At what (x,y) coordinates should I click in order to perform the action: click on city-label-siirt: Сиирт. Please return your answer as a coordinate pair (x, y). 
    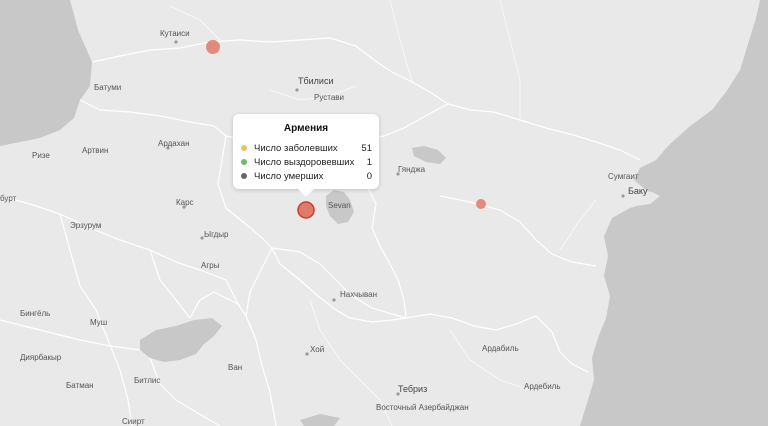
    Looking at the image, I should click on (133, 421).